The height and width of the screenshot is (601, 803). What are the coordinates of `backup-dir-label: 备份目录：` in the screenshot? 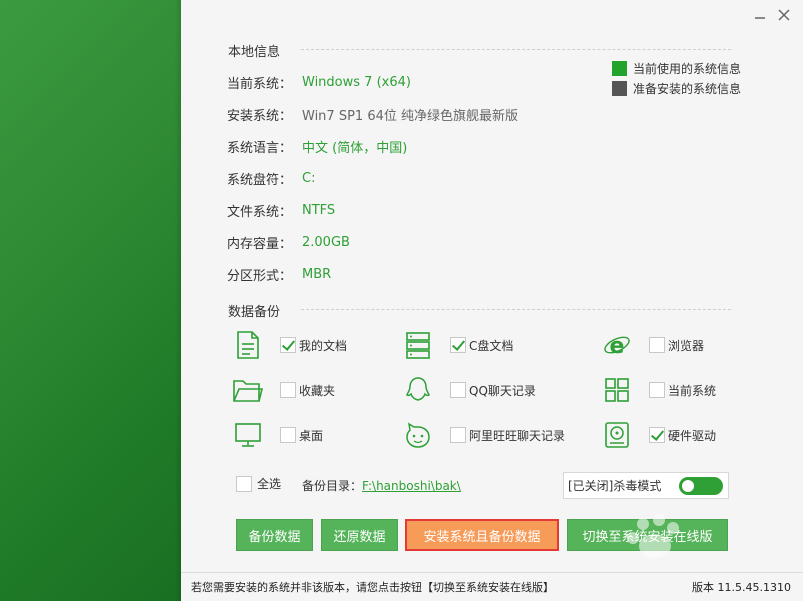 It's located at (332, 486).